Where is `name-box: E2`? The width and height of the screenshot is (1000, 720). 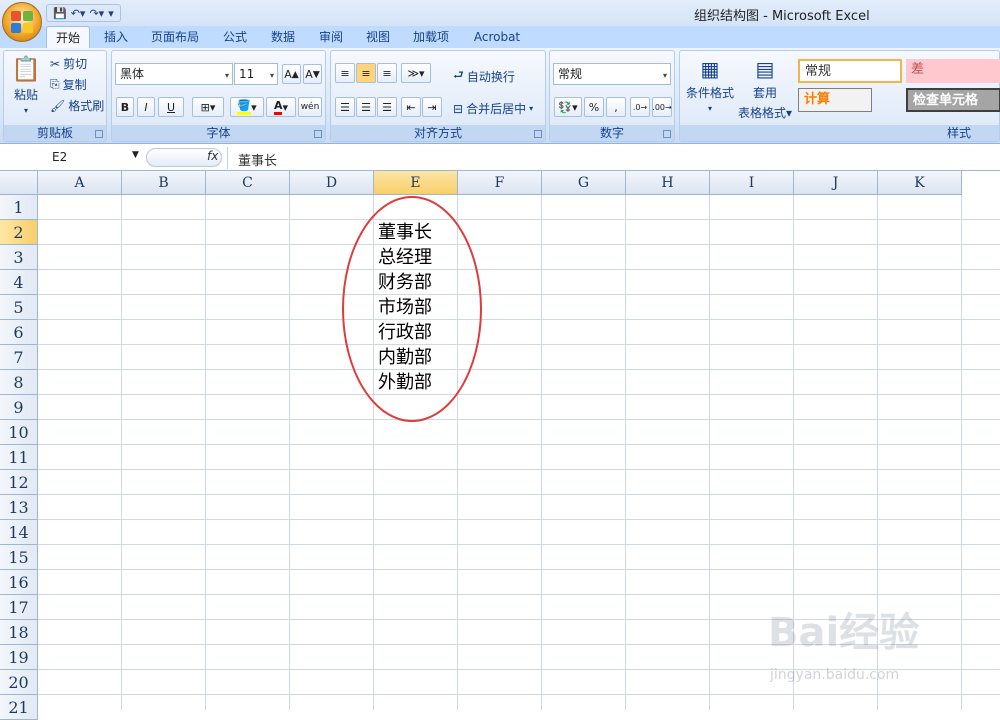 name-box: E2 is located at coordinates (72, 158).